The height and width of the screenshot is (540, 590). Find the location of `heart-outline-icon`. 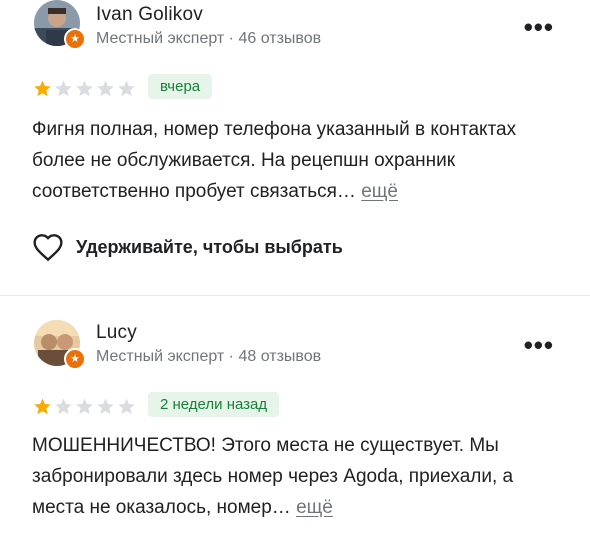

heart-outline-icon is located at coordinates (48, 248).